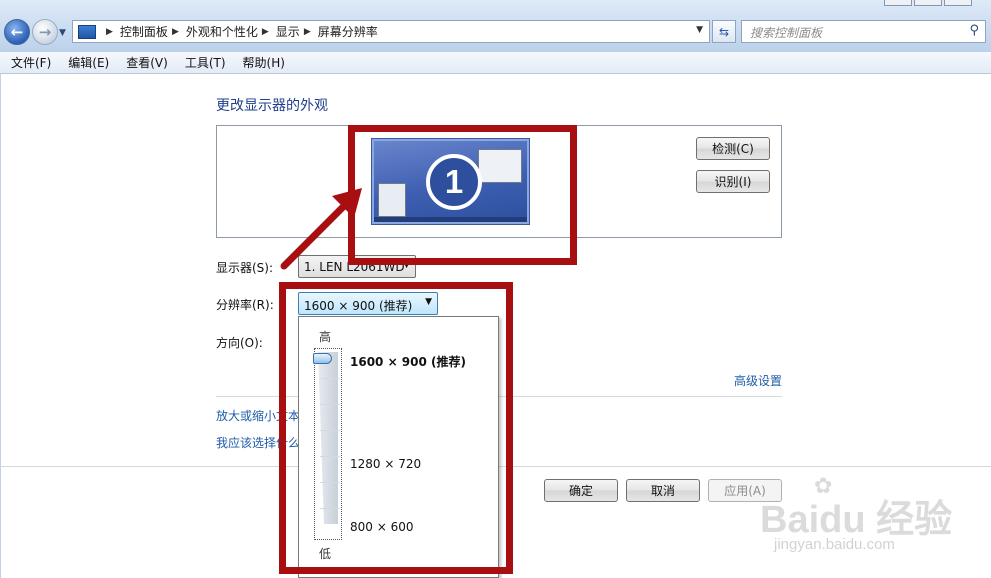 The image size is (991, 578). Describe the element at coordinates (31, 62) in the screenshot. I see `menu-file: 文件(F)` at that location.